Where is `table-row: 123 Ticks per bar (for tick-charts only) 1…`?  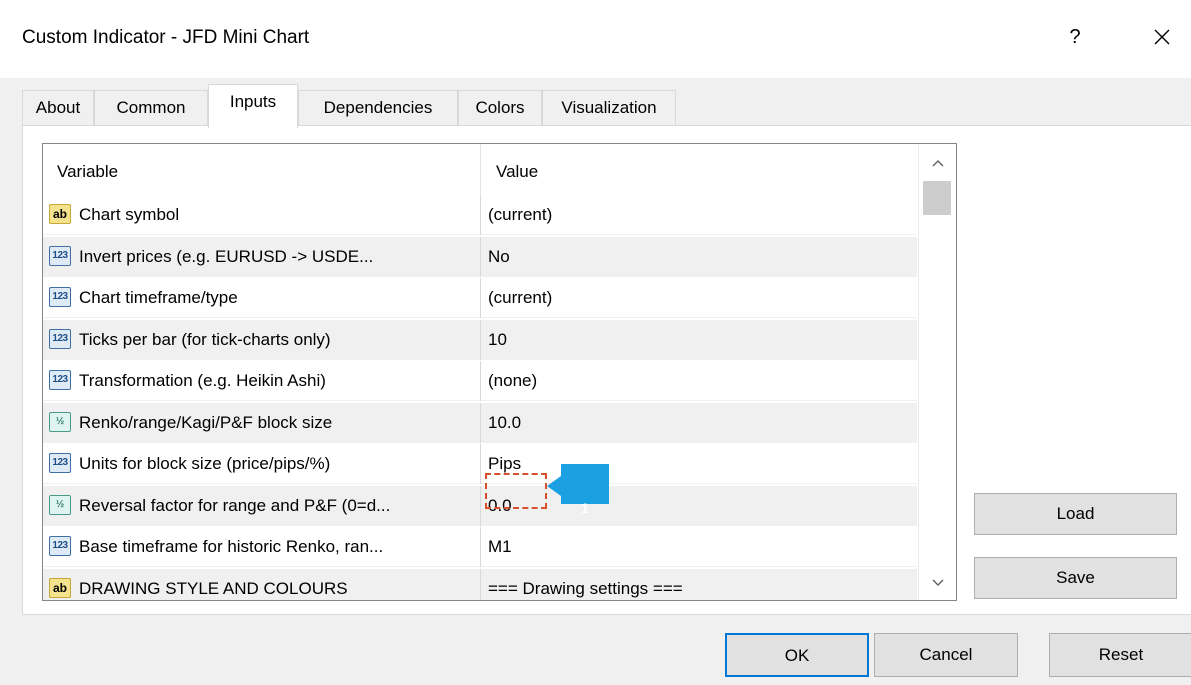
table-row: 123 Ticks per bar (for tick-charts only) 1… is located at coordinates (480, 340).